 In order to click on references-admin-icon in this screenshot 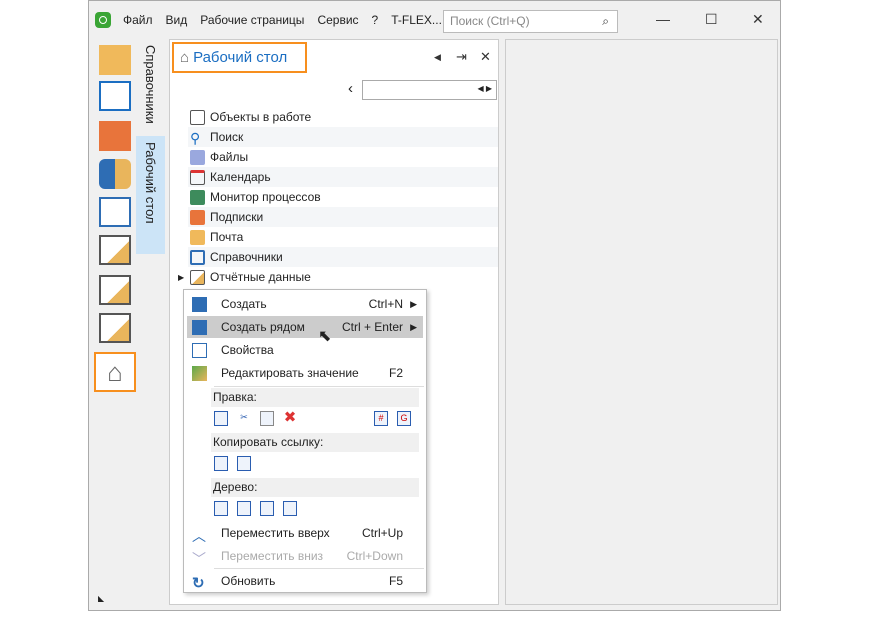, I will do `click(115, 136)`.